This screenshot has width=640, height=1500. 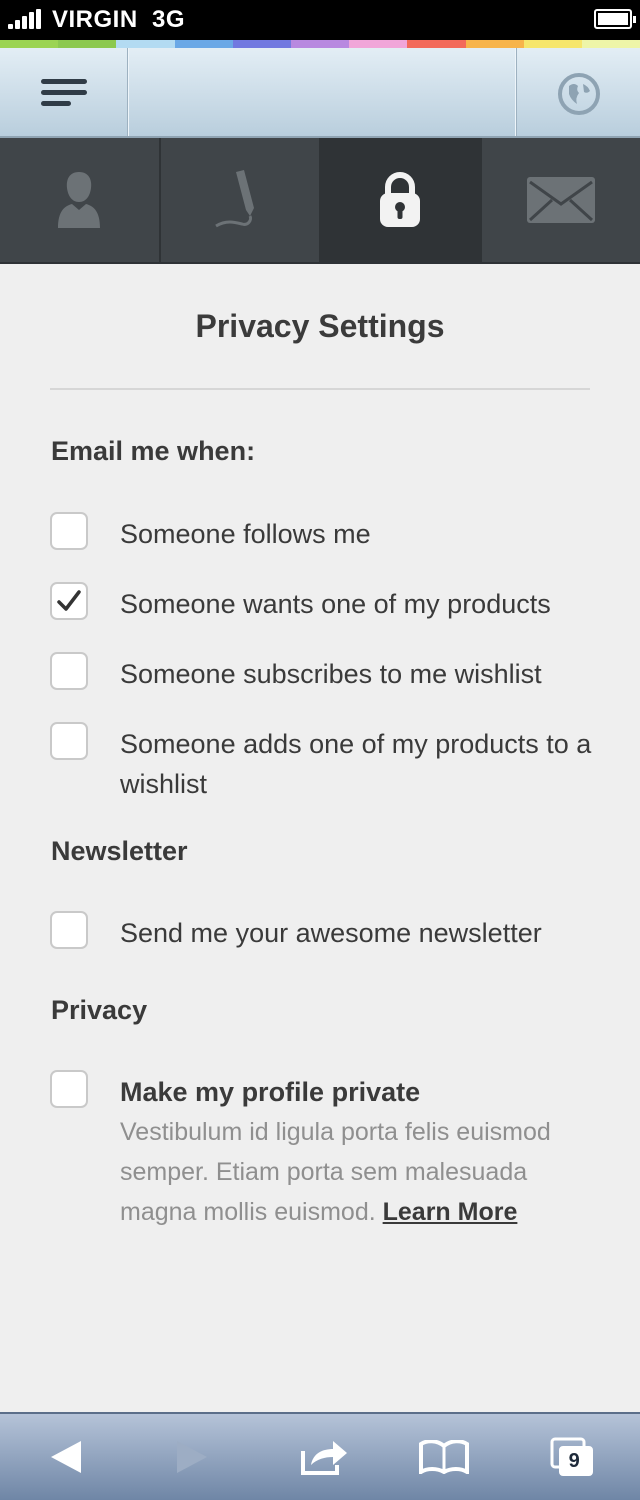 I want to click on tab-edit, so click(x=241, y=200).